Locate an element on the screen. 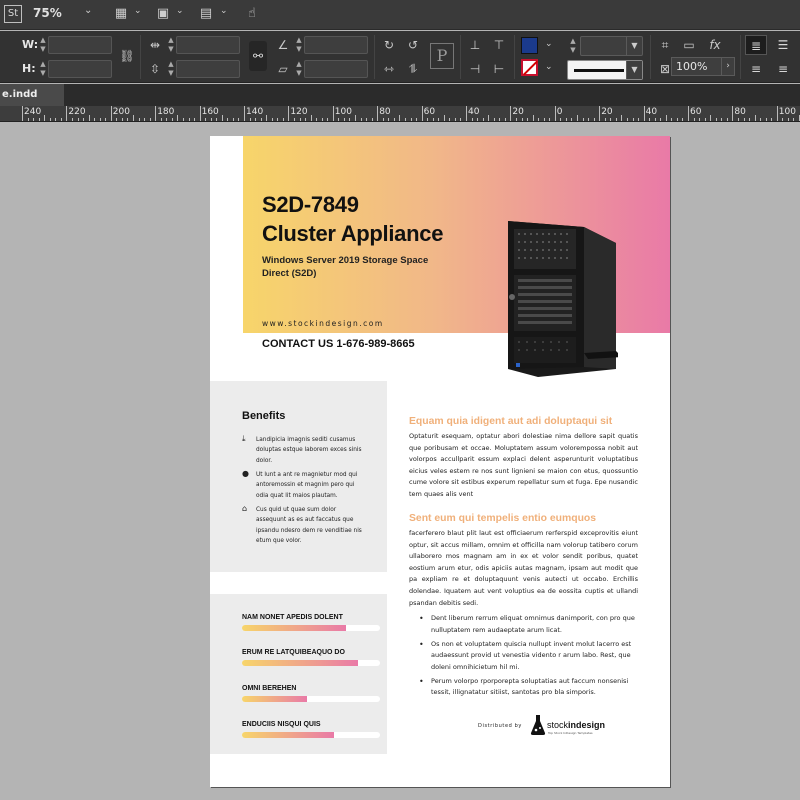  rotate-cw-icon: ↻ is located at coordinates (389, 45).